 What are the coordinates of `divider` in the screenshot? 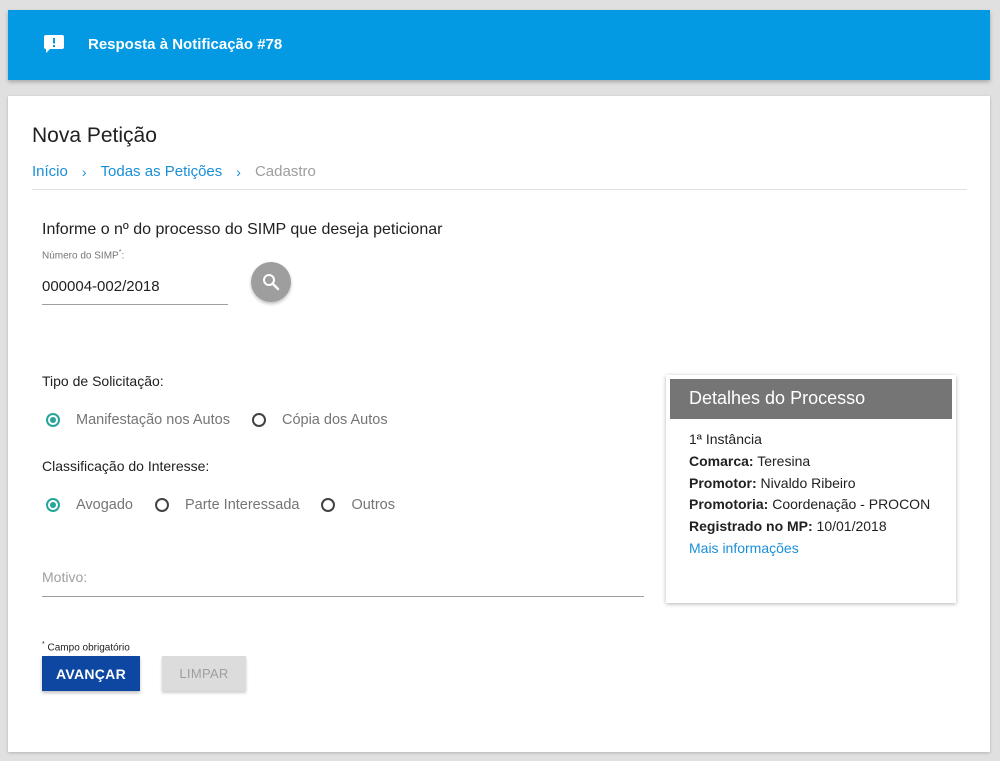 It's located at (499, 189).